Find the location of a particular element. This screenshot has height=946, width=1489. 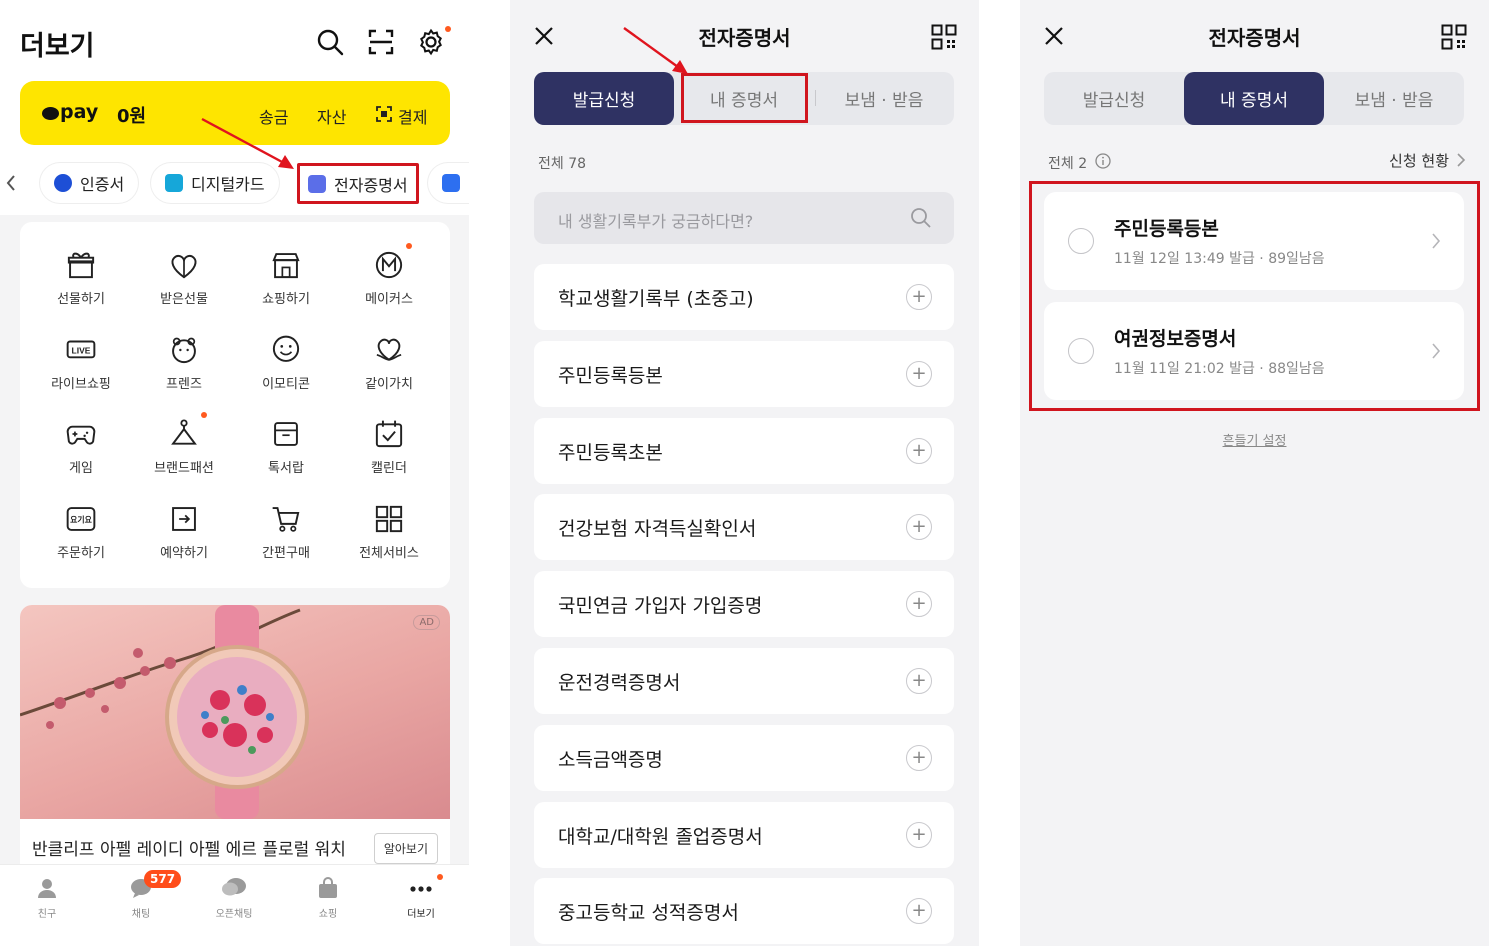

tab-my-certificates: 내 증명서 is located at coordinates (1254, 98).